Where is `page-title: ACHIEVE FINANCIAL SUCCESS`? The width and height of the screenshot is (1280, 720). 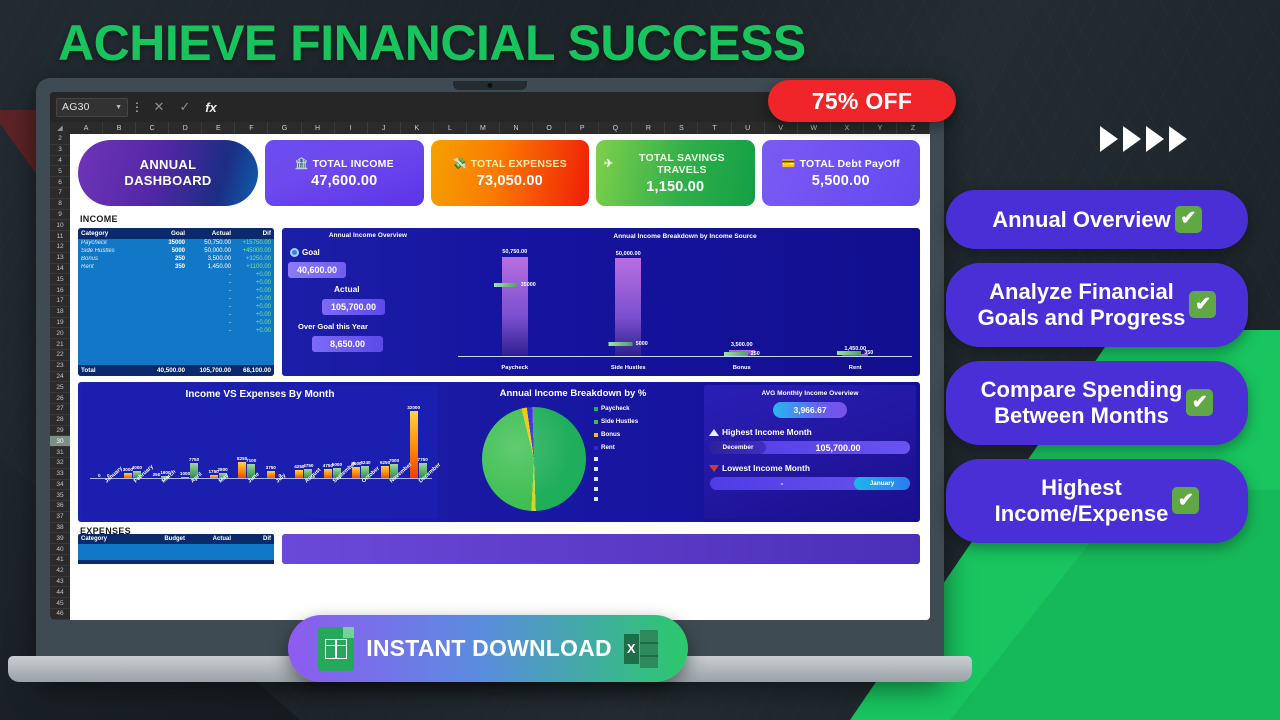 page-title: ACHIEVE FINANCIAL SUCCESS is located at coordinates (432, 43).